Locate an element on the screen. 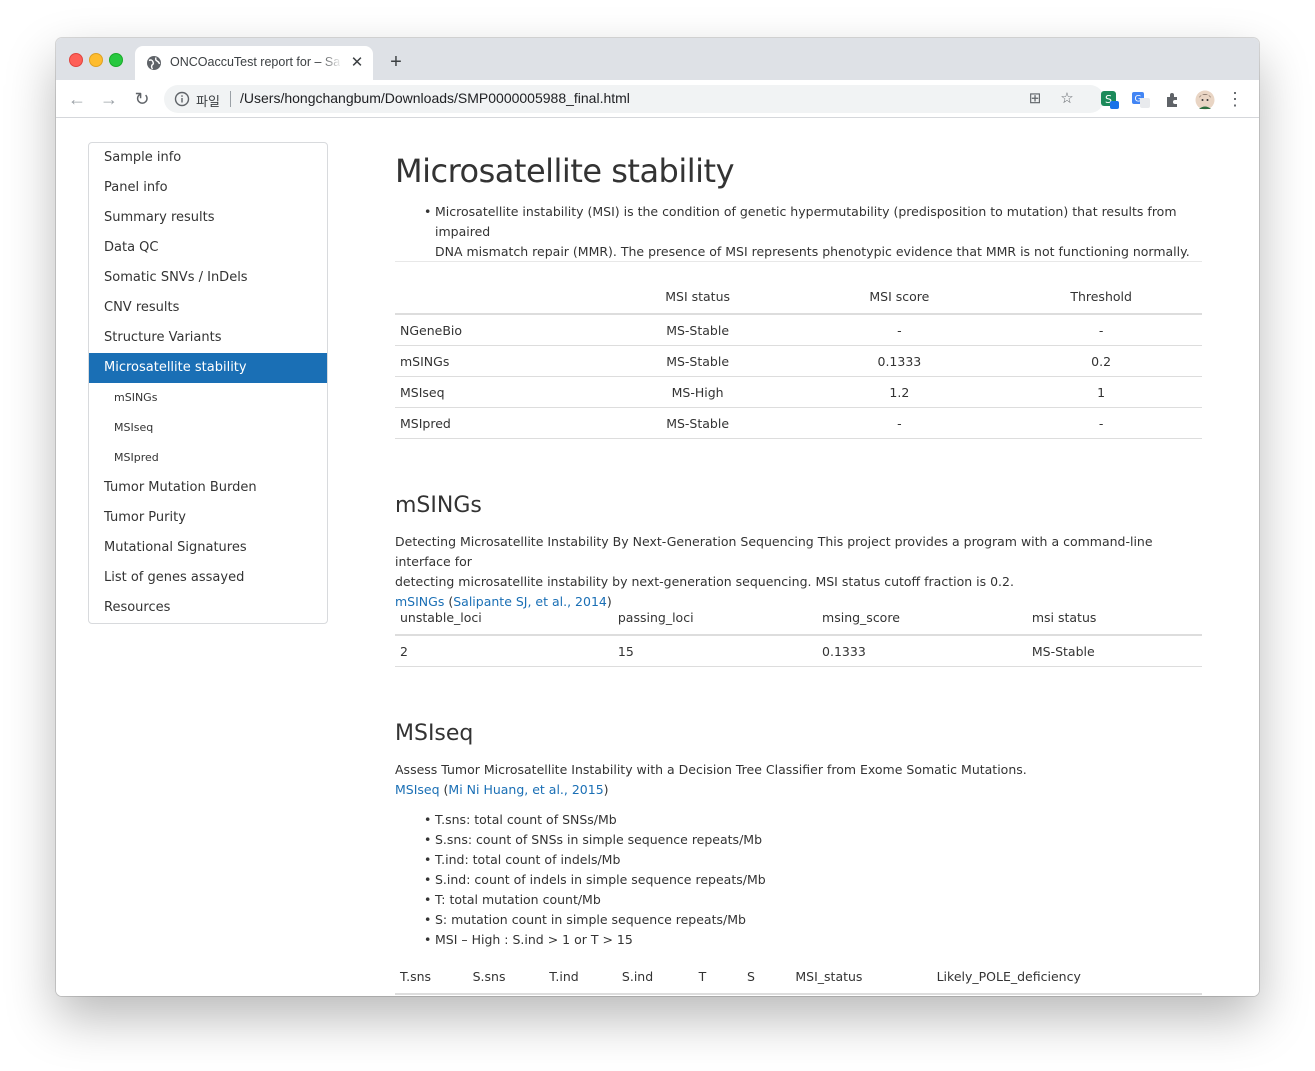  column-header: T.ind is located at coordinates (580, 977).